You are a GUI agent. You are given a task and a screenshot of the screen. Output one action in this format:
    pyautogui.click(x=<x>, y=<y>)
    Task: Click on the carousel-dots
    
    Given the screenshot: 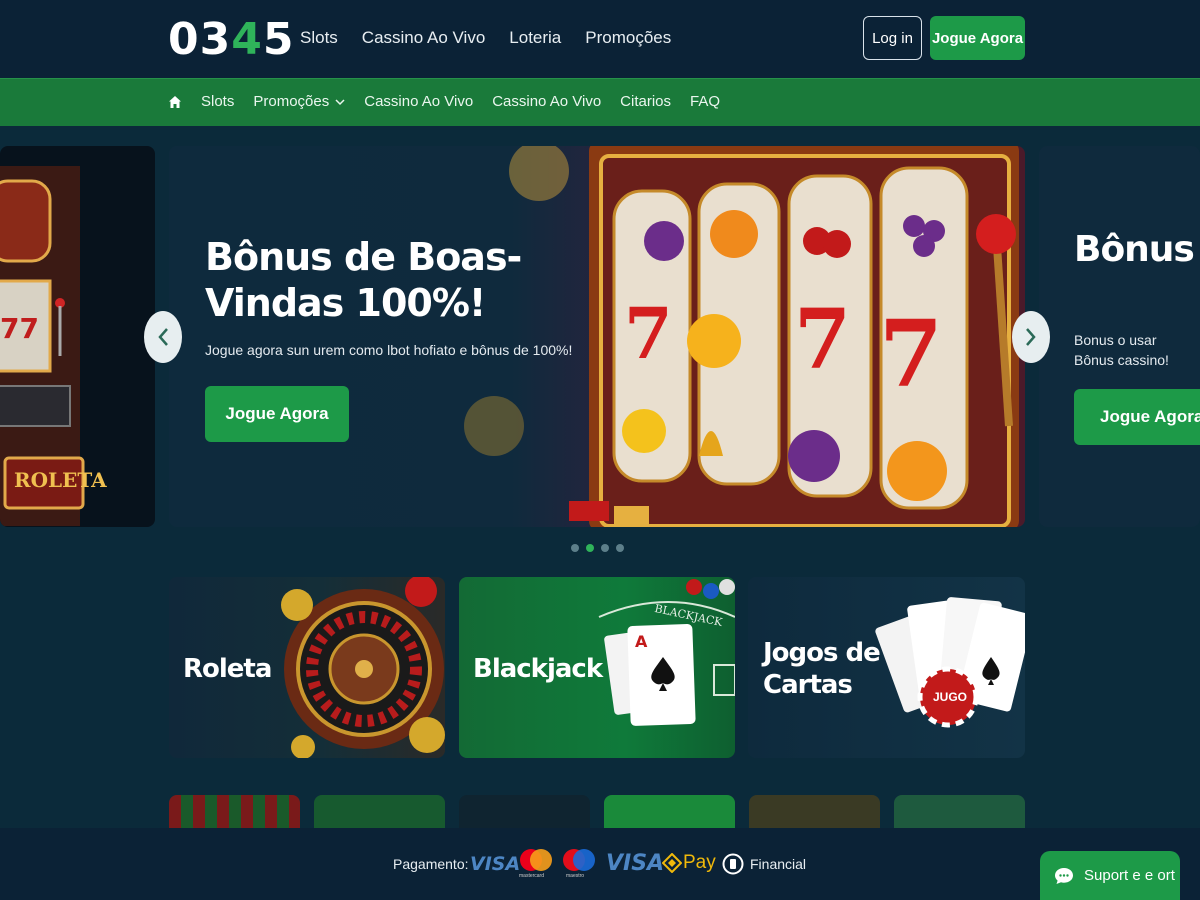 What is the action you would take?
    pyautogui.click(x=597, y=548)
    